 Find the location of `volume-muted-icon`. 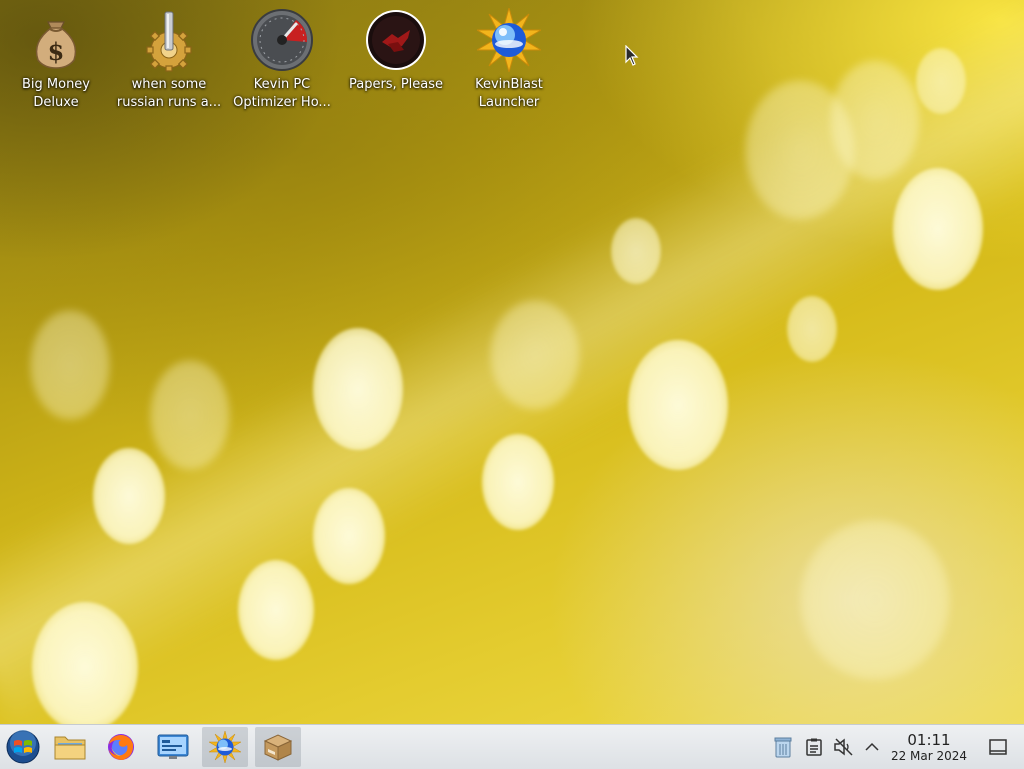

volume-muted-icon is located at coordinates (843, 747).